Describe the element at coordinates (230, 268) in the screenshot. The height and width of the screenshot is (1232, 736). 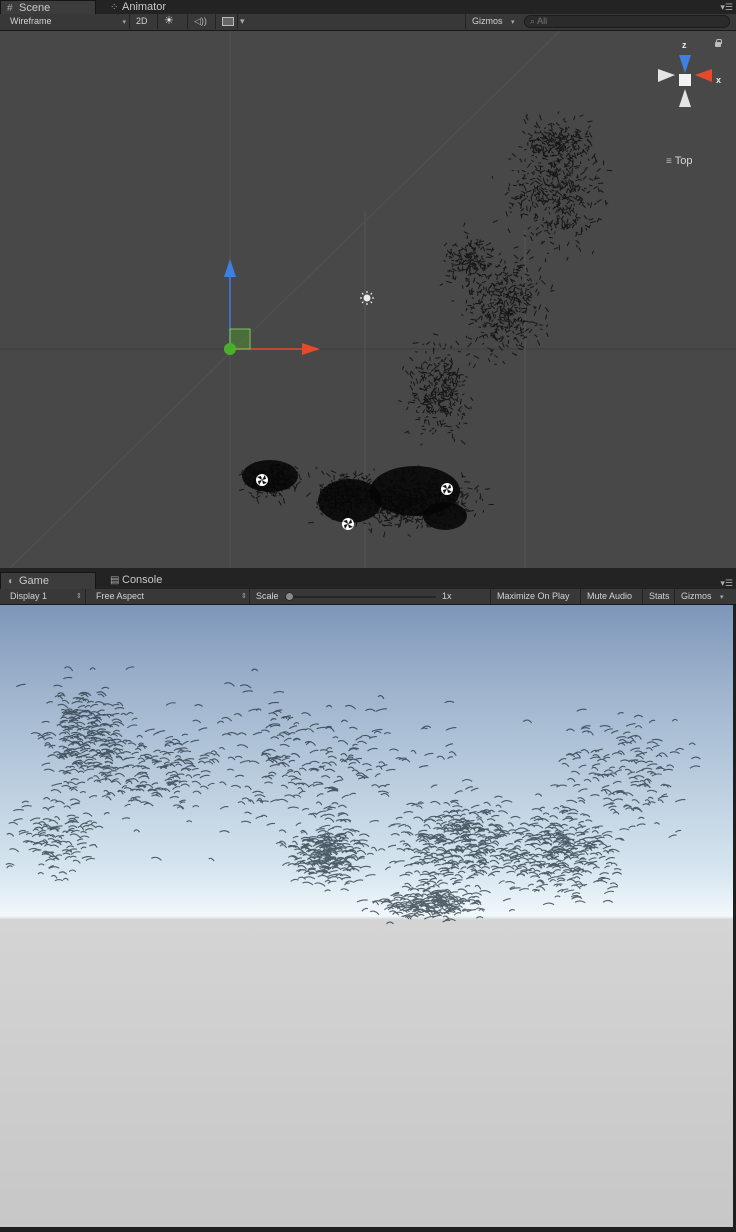
I see `y-axis-handle-icon` at that location.